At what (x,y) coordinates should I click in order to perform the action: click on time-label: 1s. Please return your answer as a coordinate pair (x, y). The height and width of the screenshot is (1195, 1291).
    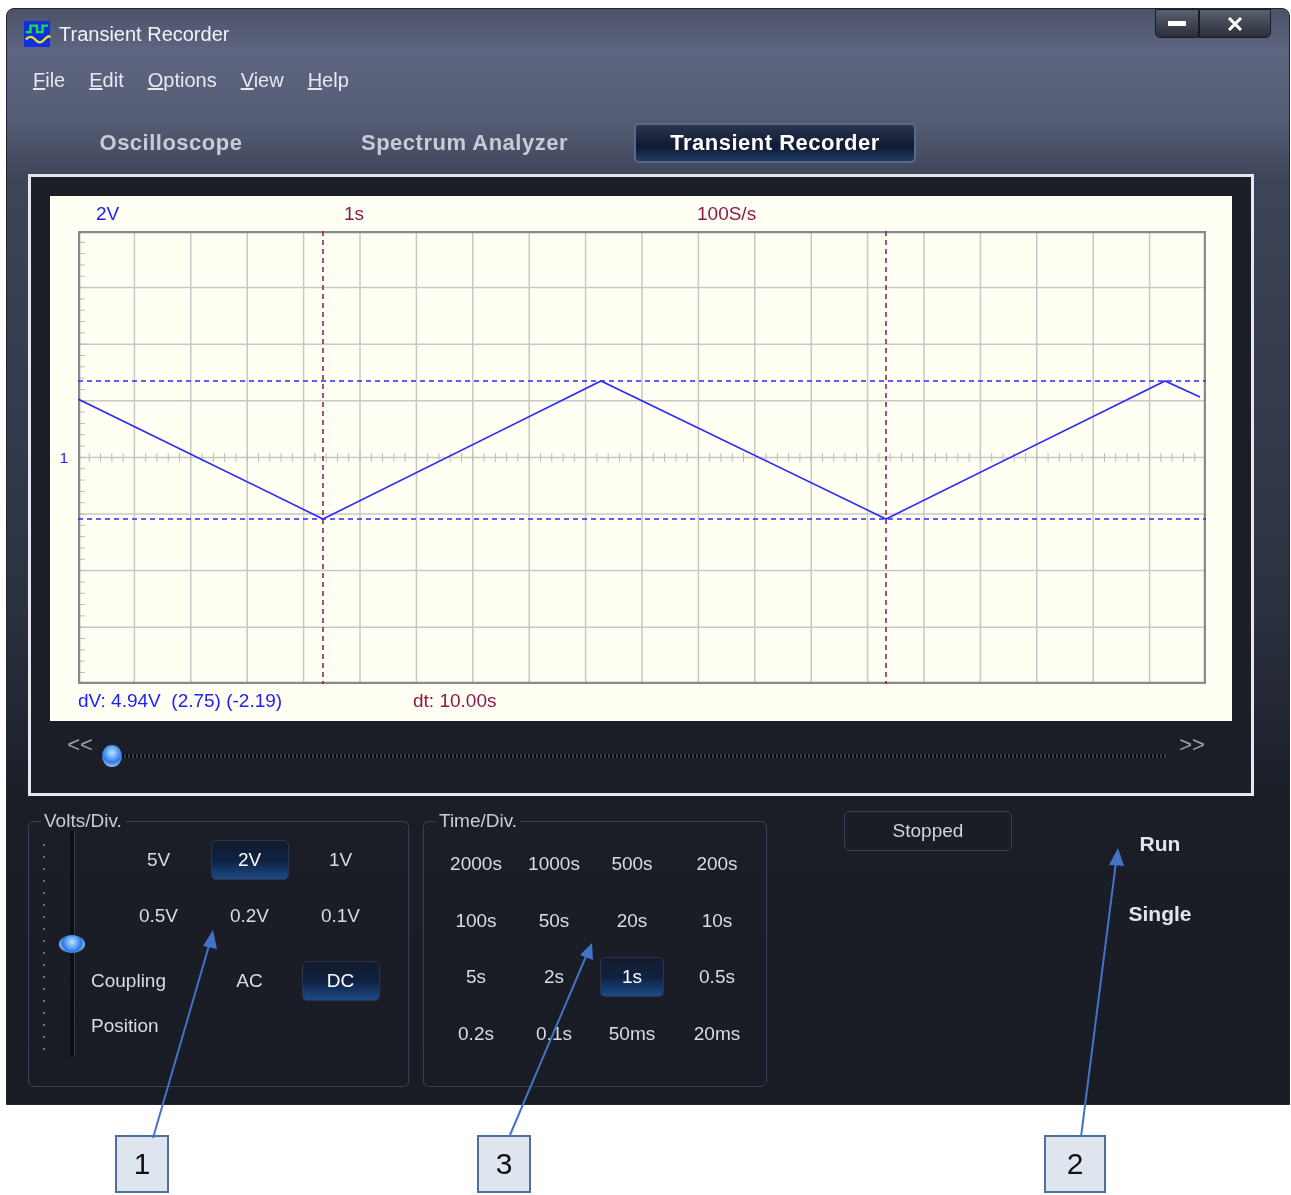
    Looking at the image, I should click on (355, 213).